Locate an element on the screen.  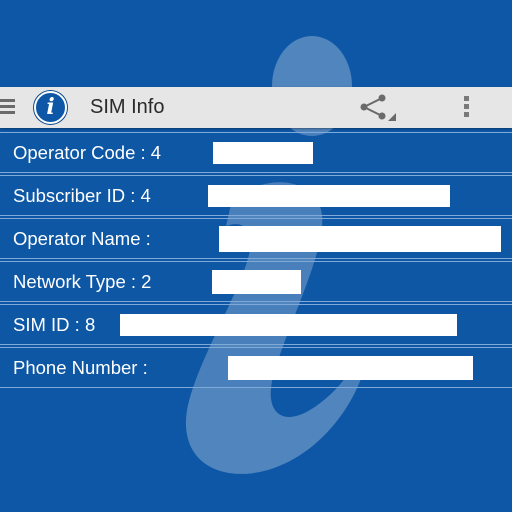
list-item-operator-code: Operator Code : 4 is located at coordinates (256, 152).